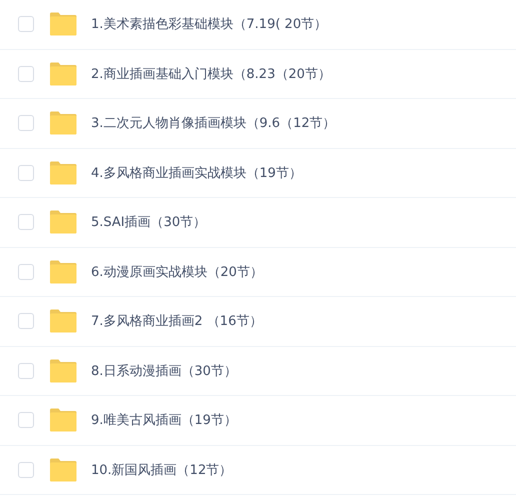 The image size is (516, 503). I want to click on folder-name: 7.多风格商业插画2 （16节）, so click(176, 321).